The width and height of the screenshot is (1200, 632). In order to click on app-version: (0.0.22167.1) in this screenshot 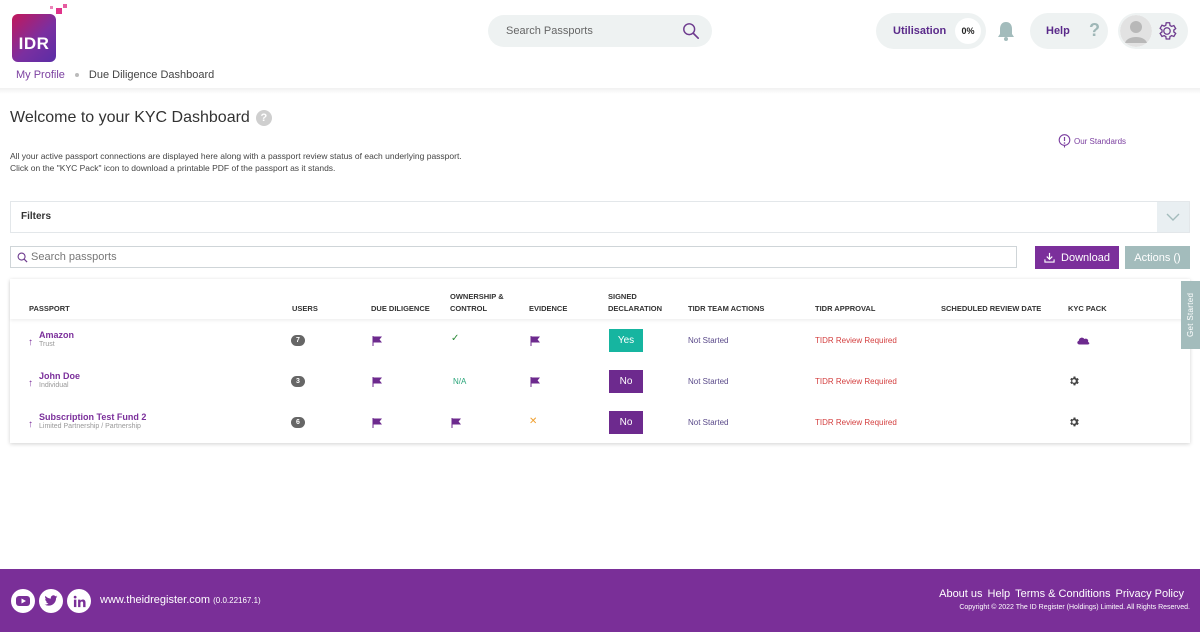, I will do `click(237, 600)`.